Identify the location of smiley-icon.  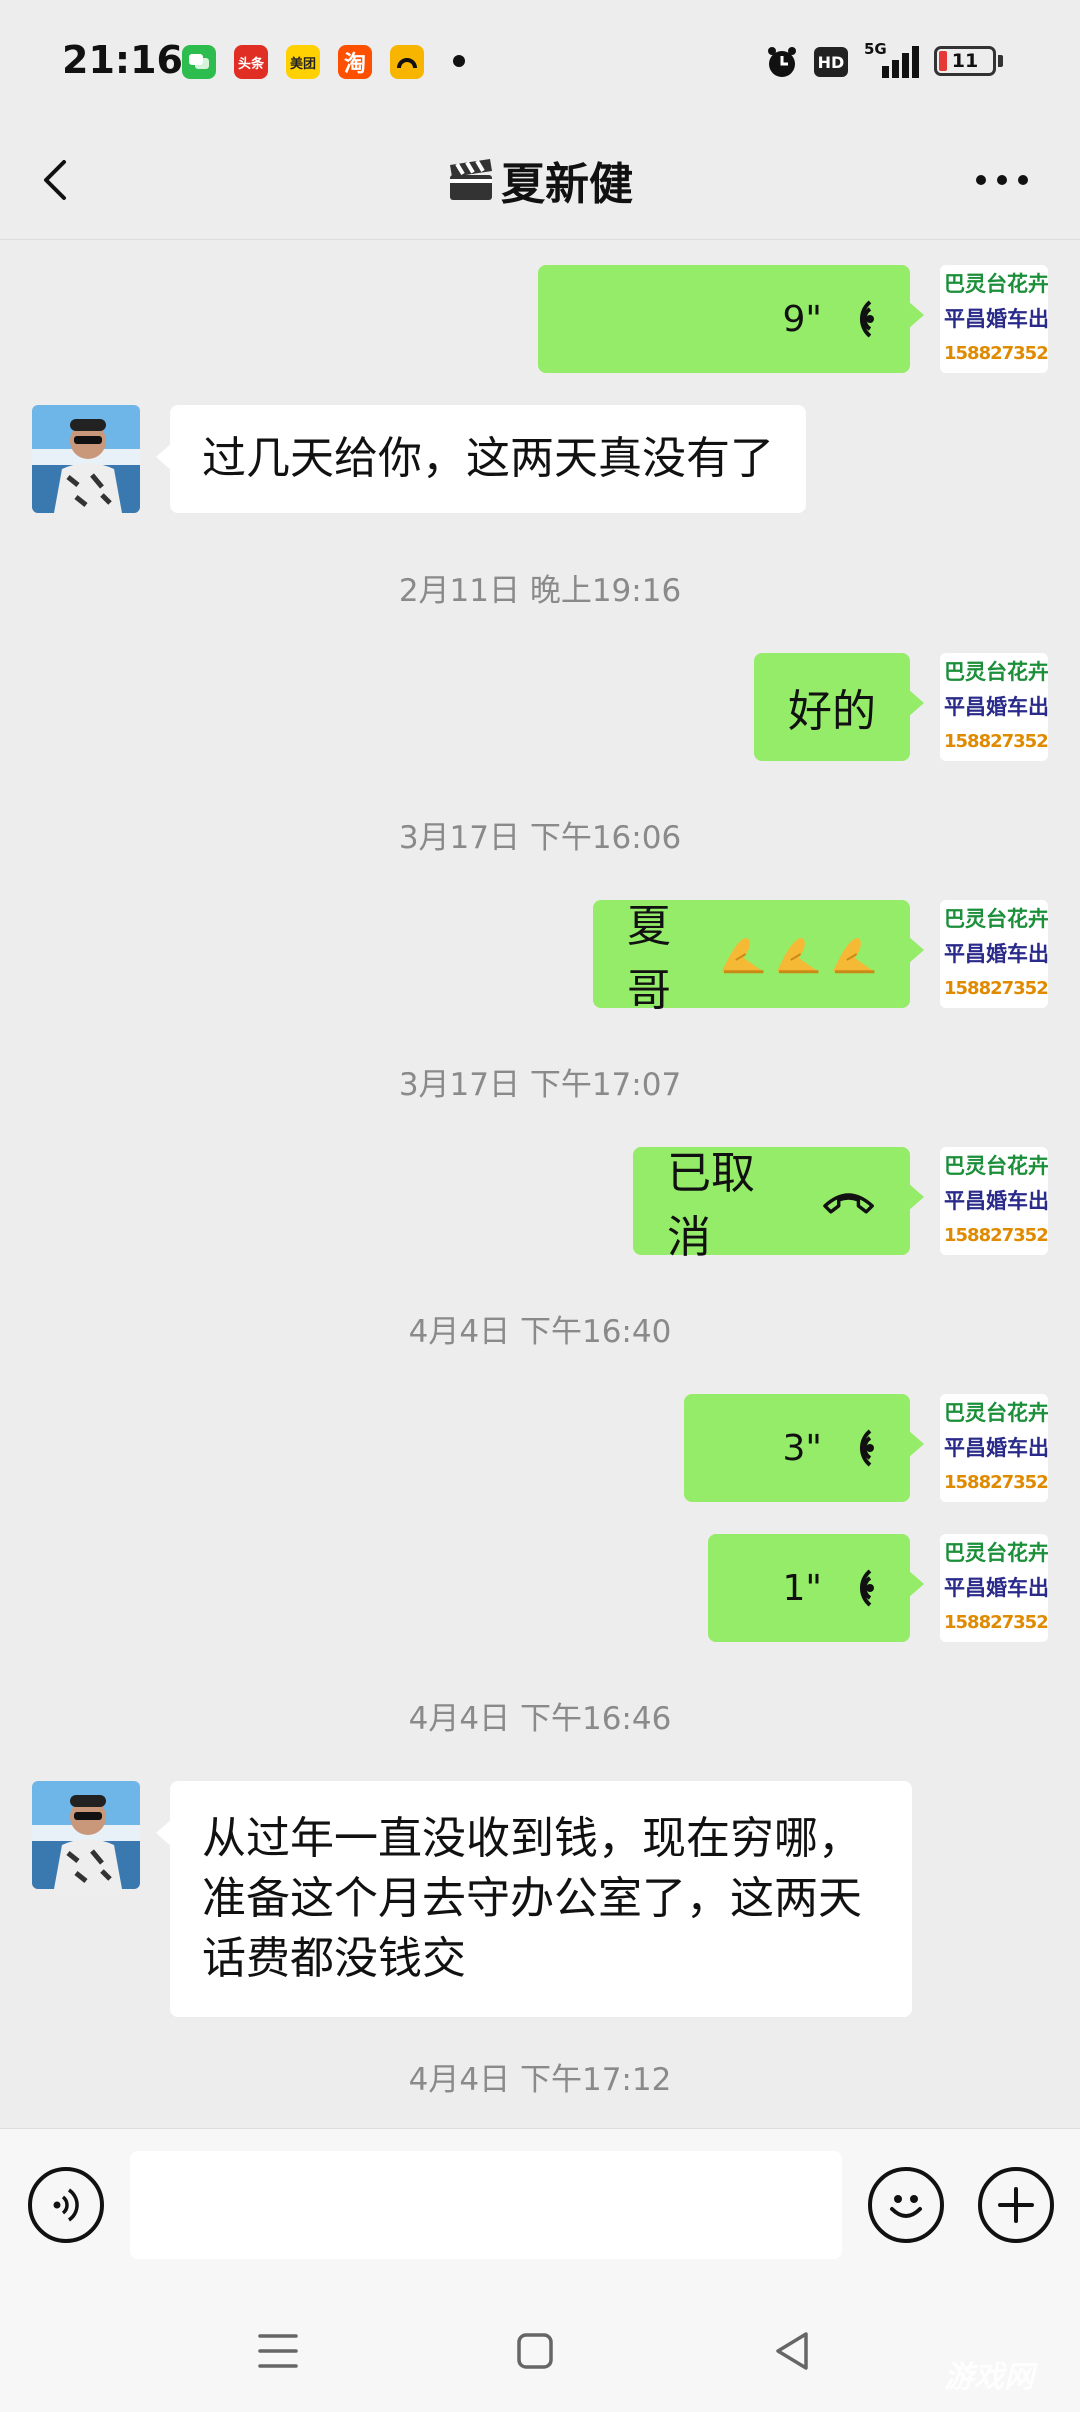
(906, 2206).